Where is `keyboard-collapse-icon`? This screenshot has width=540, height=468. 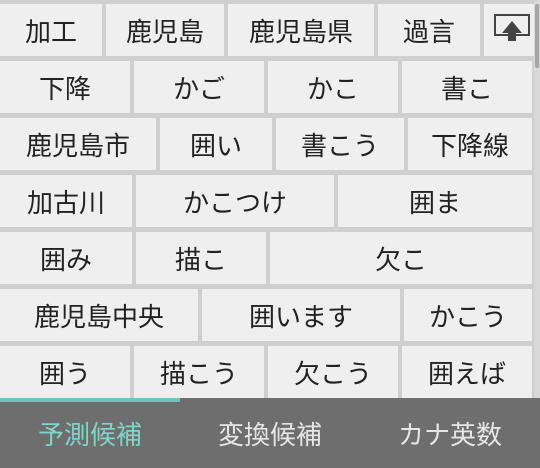
keyboard-collapse-icon is located at coordinates (512, 30).